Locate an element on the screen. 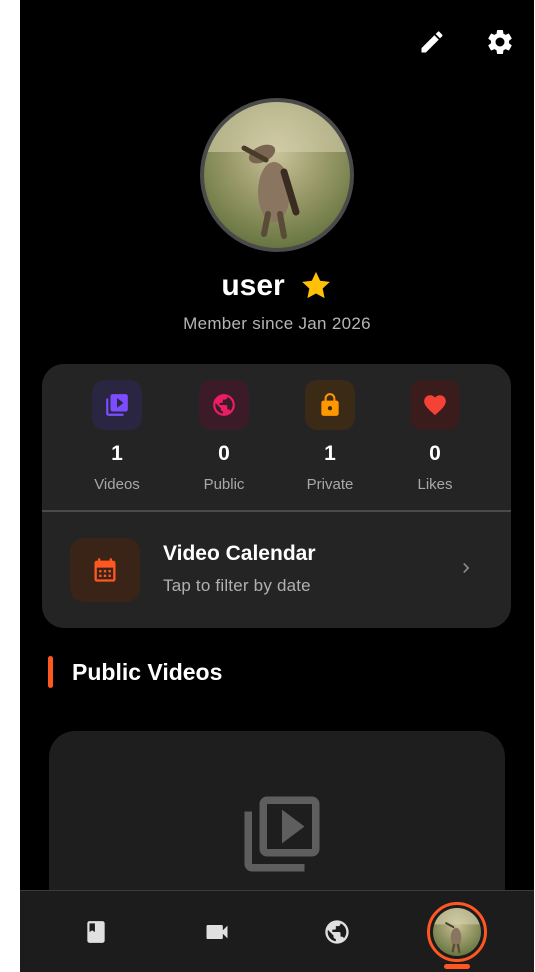 The image size is (535, 972). stat-likes: 0 Likes is located at coordinates (435, 436).